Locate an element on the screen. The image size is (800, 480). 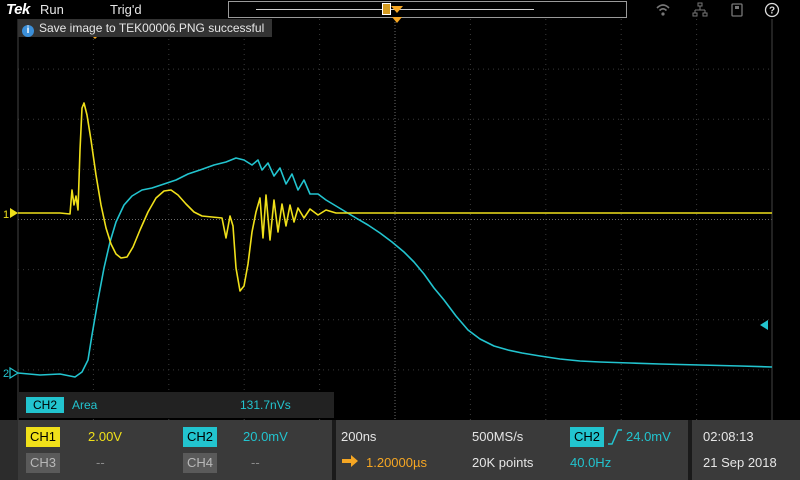
clock-panel: 02:08:13 21 Sep 2018 is located at coordinates (746, 450).